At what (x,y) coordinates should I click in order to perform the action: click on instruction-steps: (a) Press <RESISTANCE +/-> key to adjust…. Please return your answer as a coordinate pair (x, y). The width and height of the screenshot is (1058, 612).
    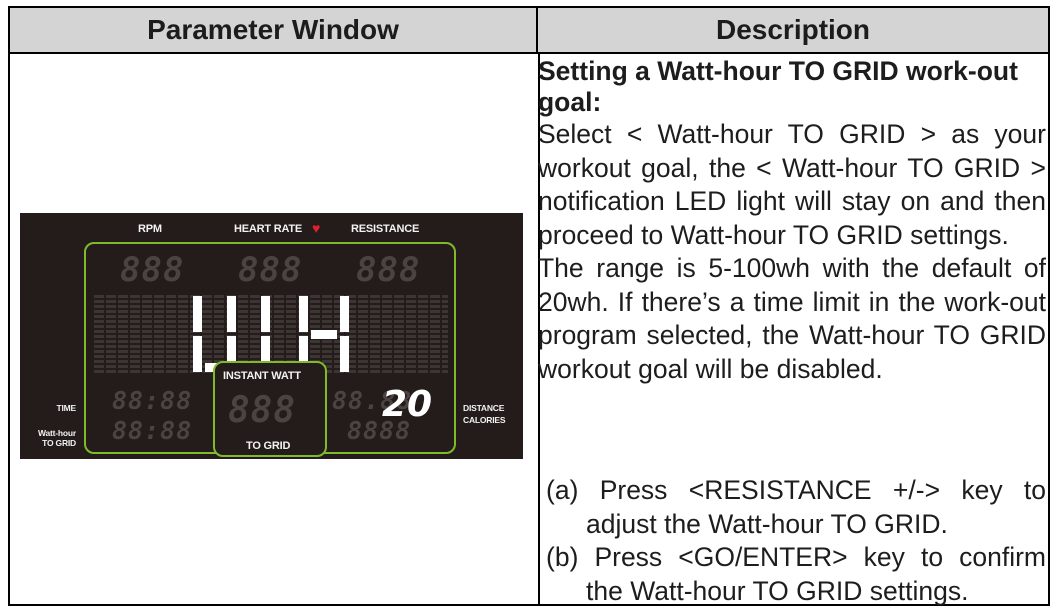
    Looking at the image, I should click on (796, 541).